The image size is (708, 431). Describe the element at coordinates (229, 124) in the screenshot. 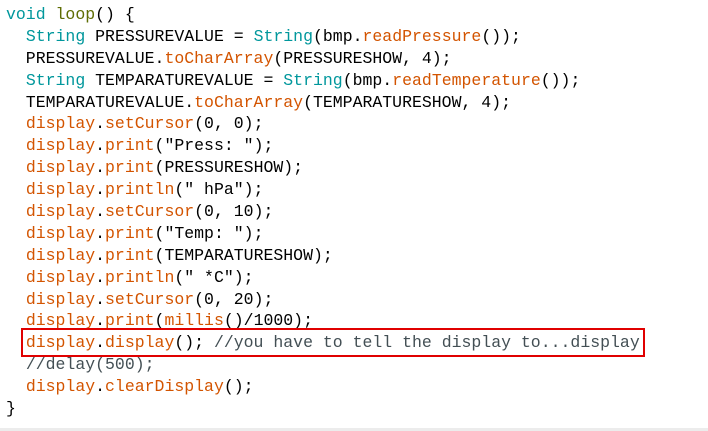

I see `code-token: (0, 0);` at that location.